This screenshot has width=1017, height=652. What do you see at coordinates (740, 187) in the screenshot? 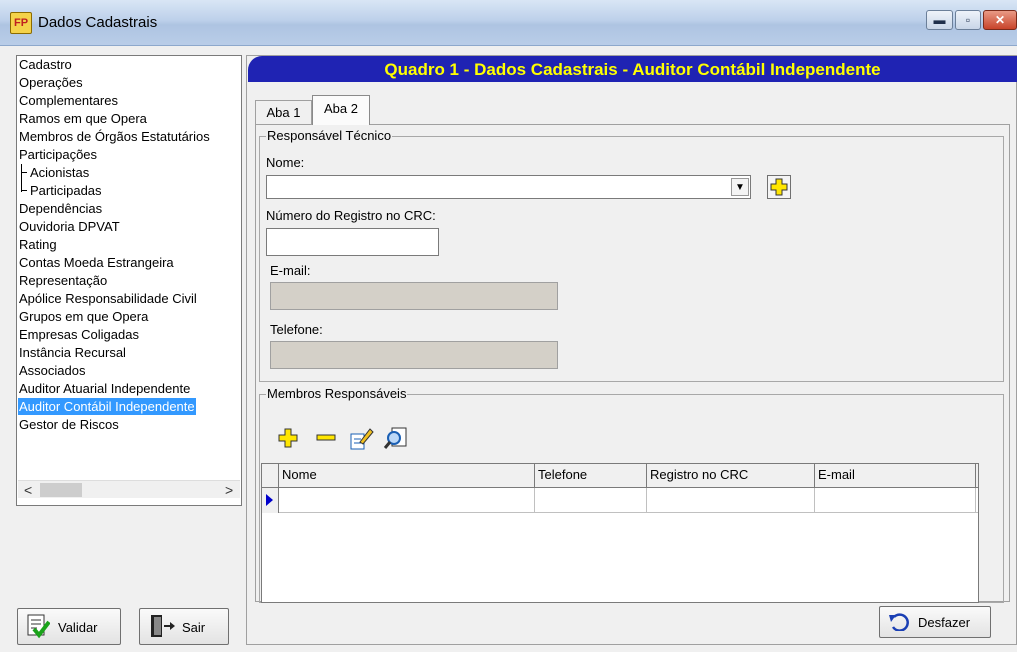
I see `dropdown-arrow-icon: ▼` at bounding box center [740, 187].